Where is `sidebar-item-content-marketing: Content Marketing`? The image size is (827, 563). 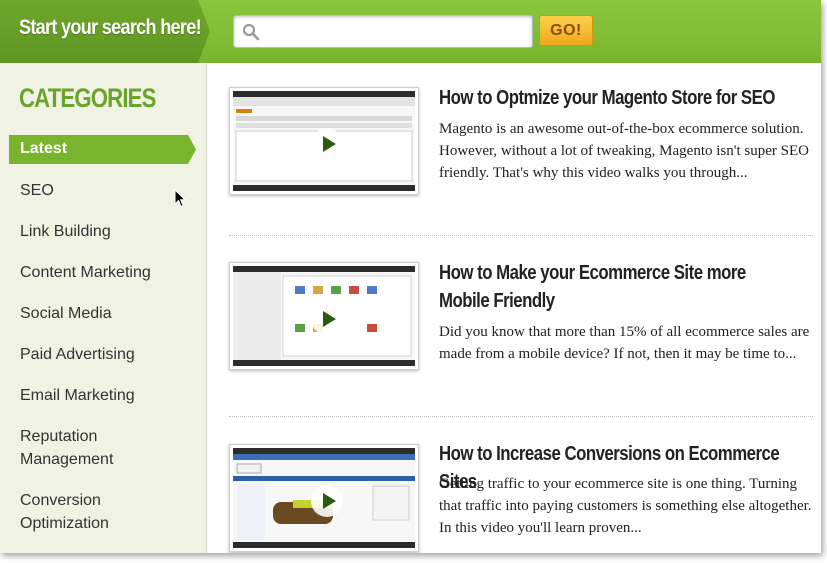
sidebar-item-content-marketing: Content Marketing is located at coordinates (105, 272).